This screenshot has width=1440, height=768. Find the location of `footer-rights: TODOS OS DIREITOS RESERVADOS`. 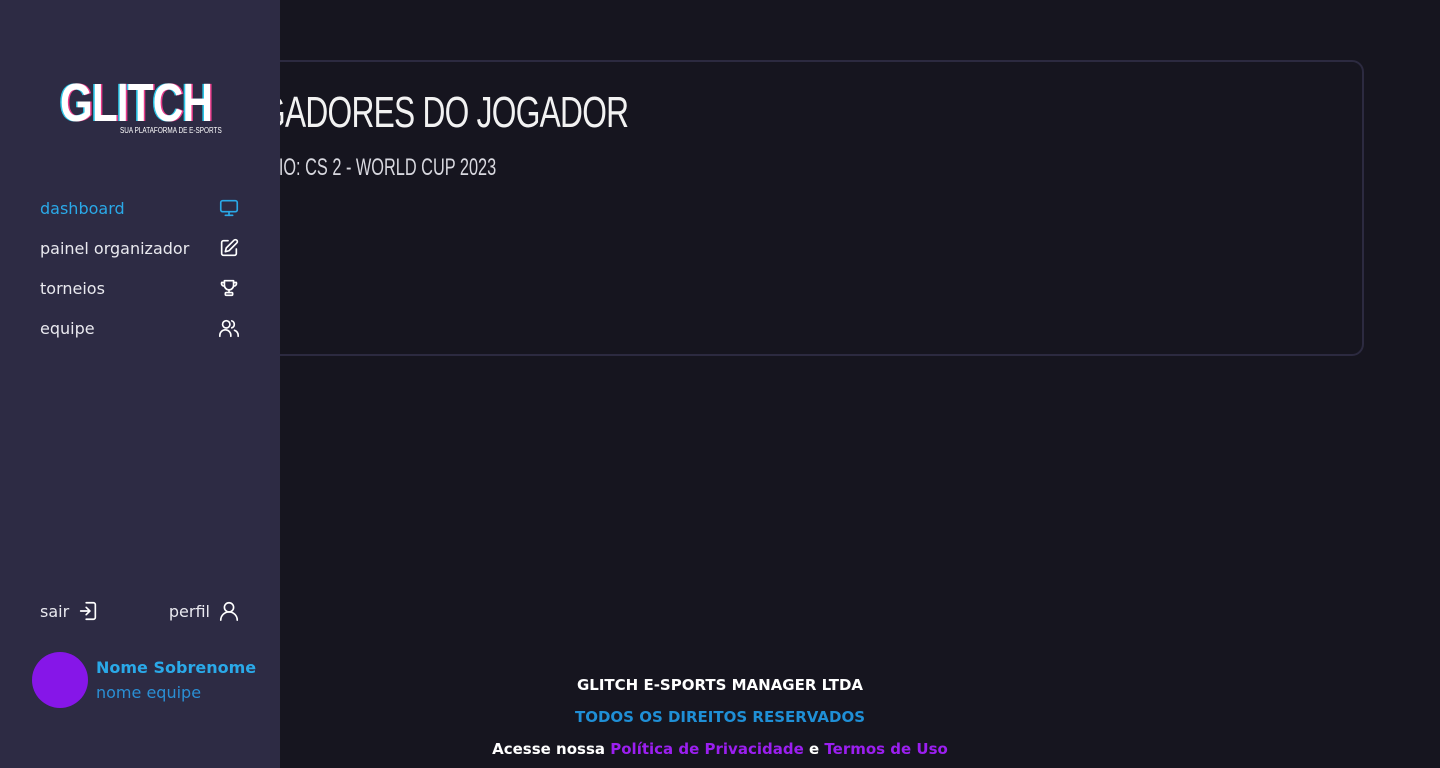

footer-rights: TODOS OS DIREITOS RESERVADOS is located at coordinates (719, 717).